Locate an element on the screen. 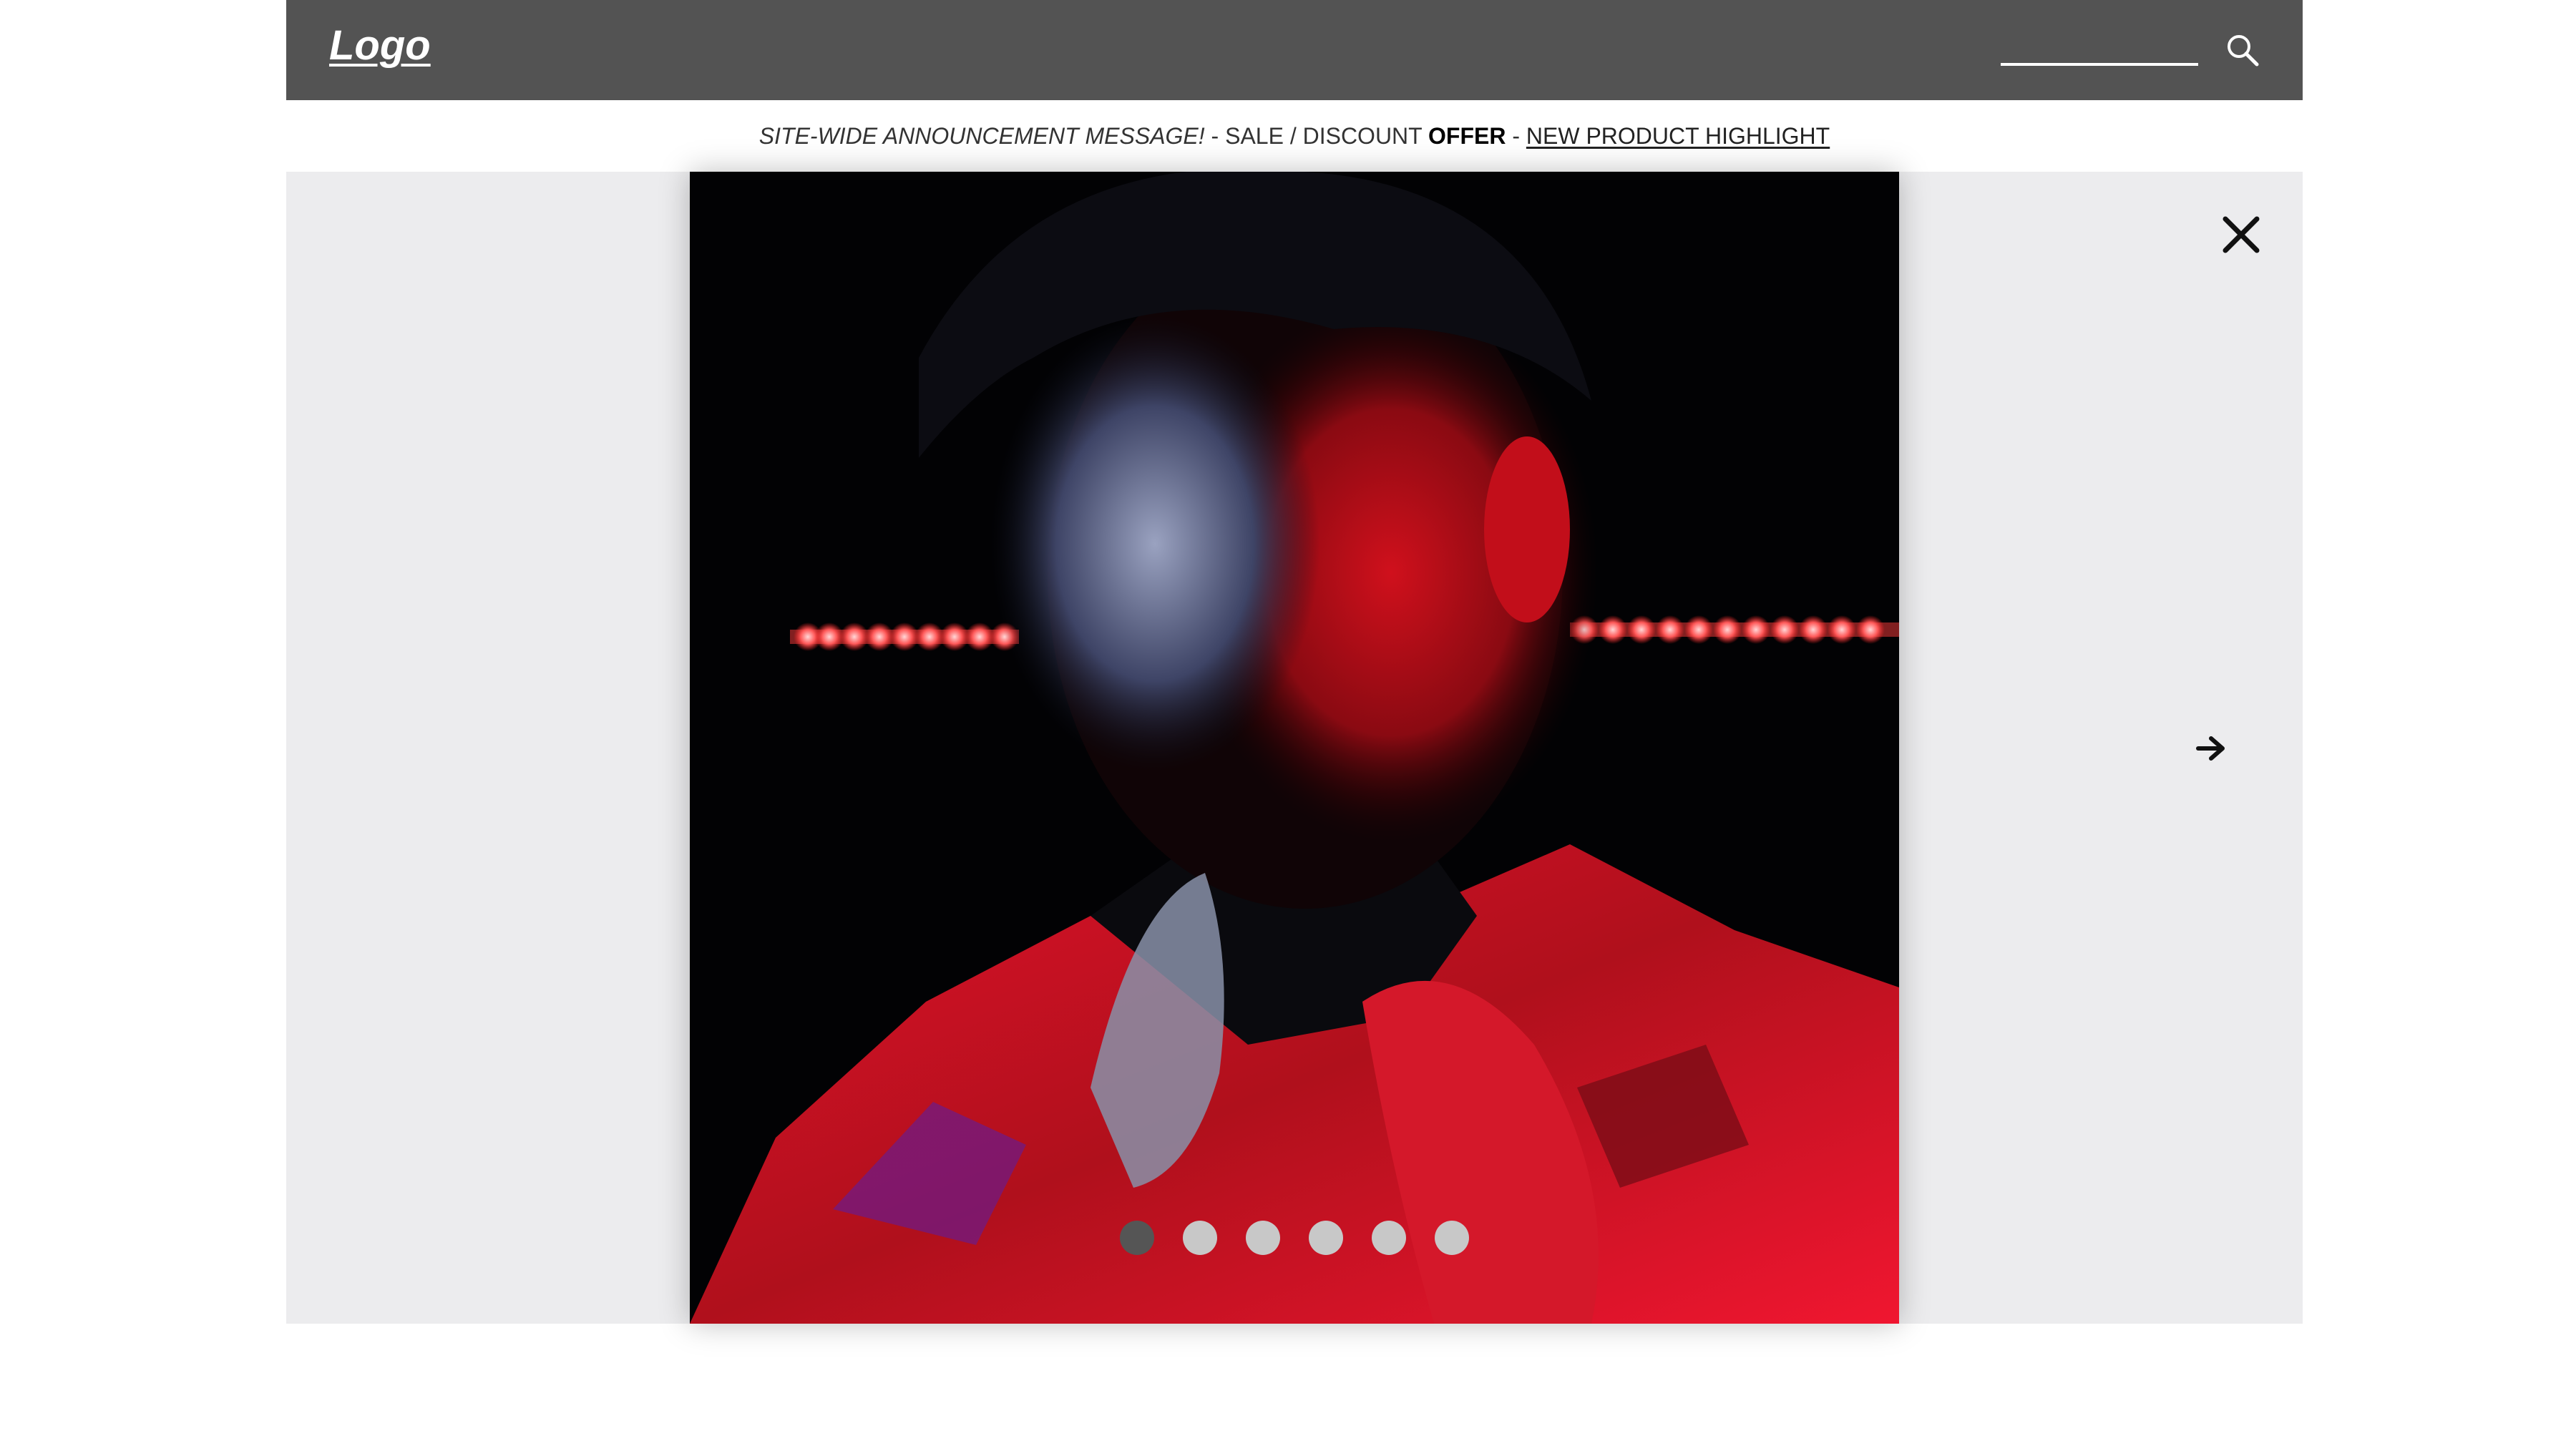  announcement-separator: - SALE / DISCOUNT is located at coordinates (1316, 135).